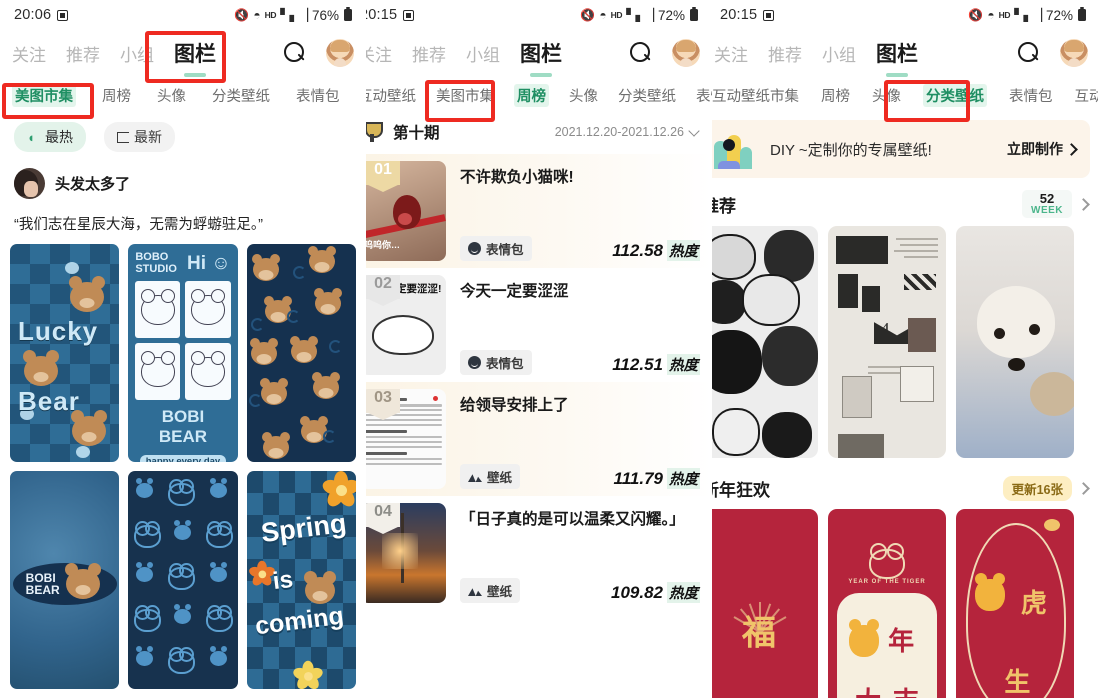  What do you see at coordinates (406, 325) in the screenshot?
I see `rank-thumbnail: 02 今入一定要涩涩!` at bounding box center [406, 325].